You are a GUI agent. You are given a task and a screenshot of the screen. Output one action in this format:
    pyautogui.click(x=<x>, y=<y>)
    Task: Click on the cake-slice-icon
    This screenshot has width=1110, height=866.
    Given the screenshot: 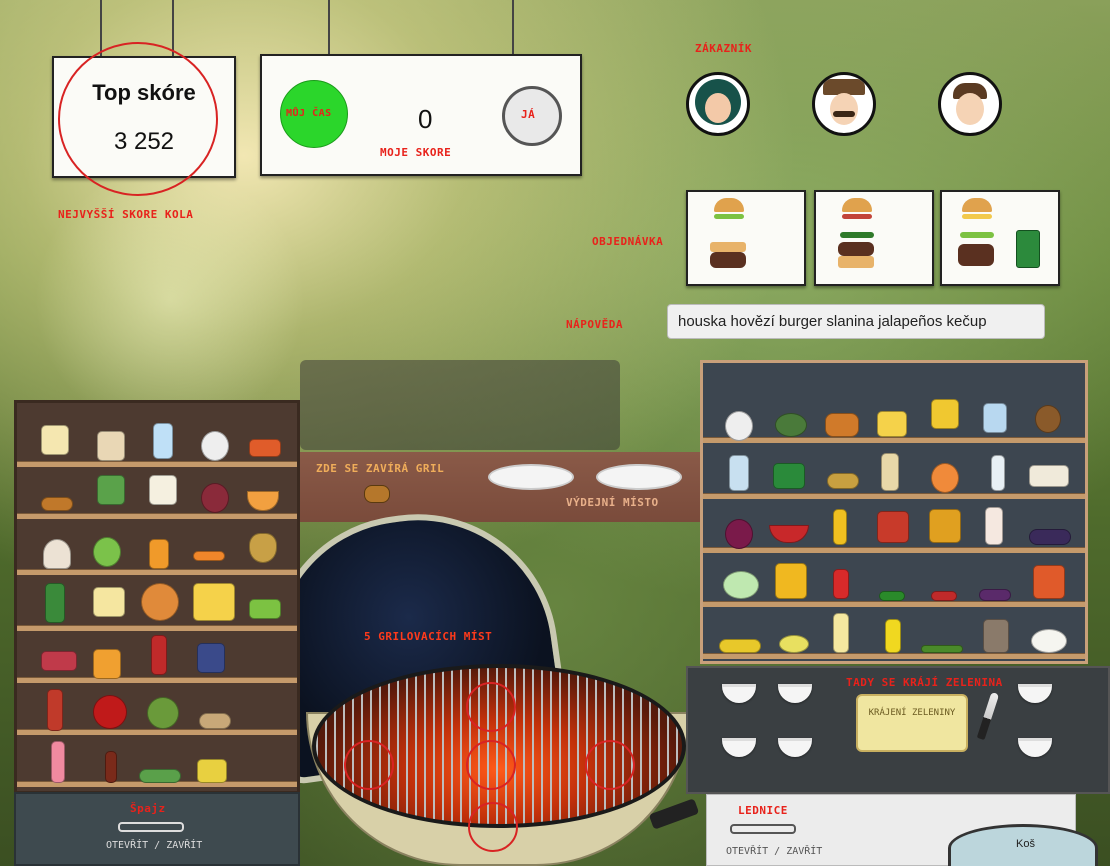 What is the action you would take?
    pyautogui.click(x=1049, y=476)
    